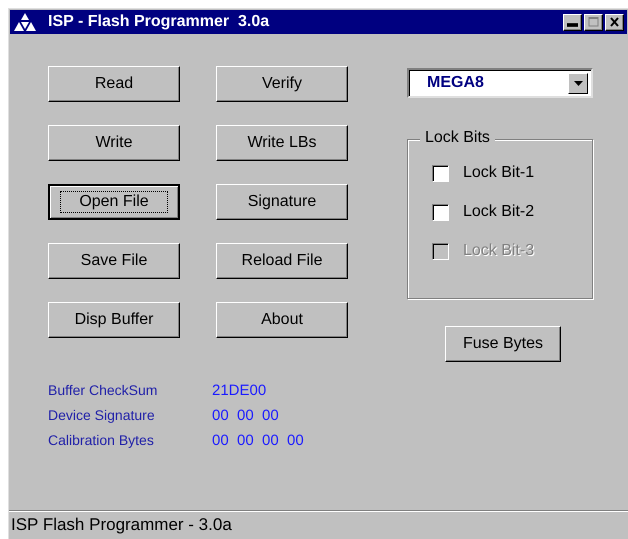 The image size is (628, 539). I want to click on info-value: 00 00 00 00, so click(258, 440).